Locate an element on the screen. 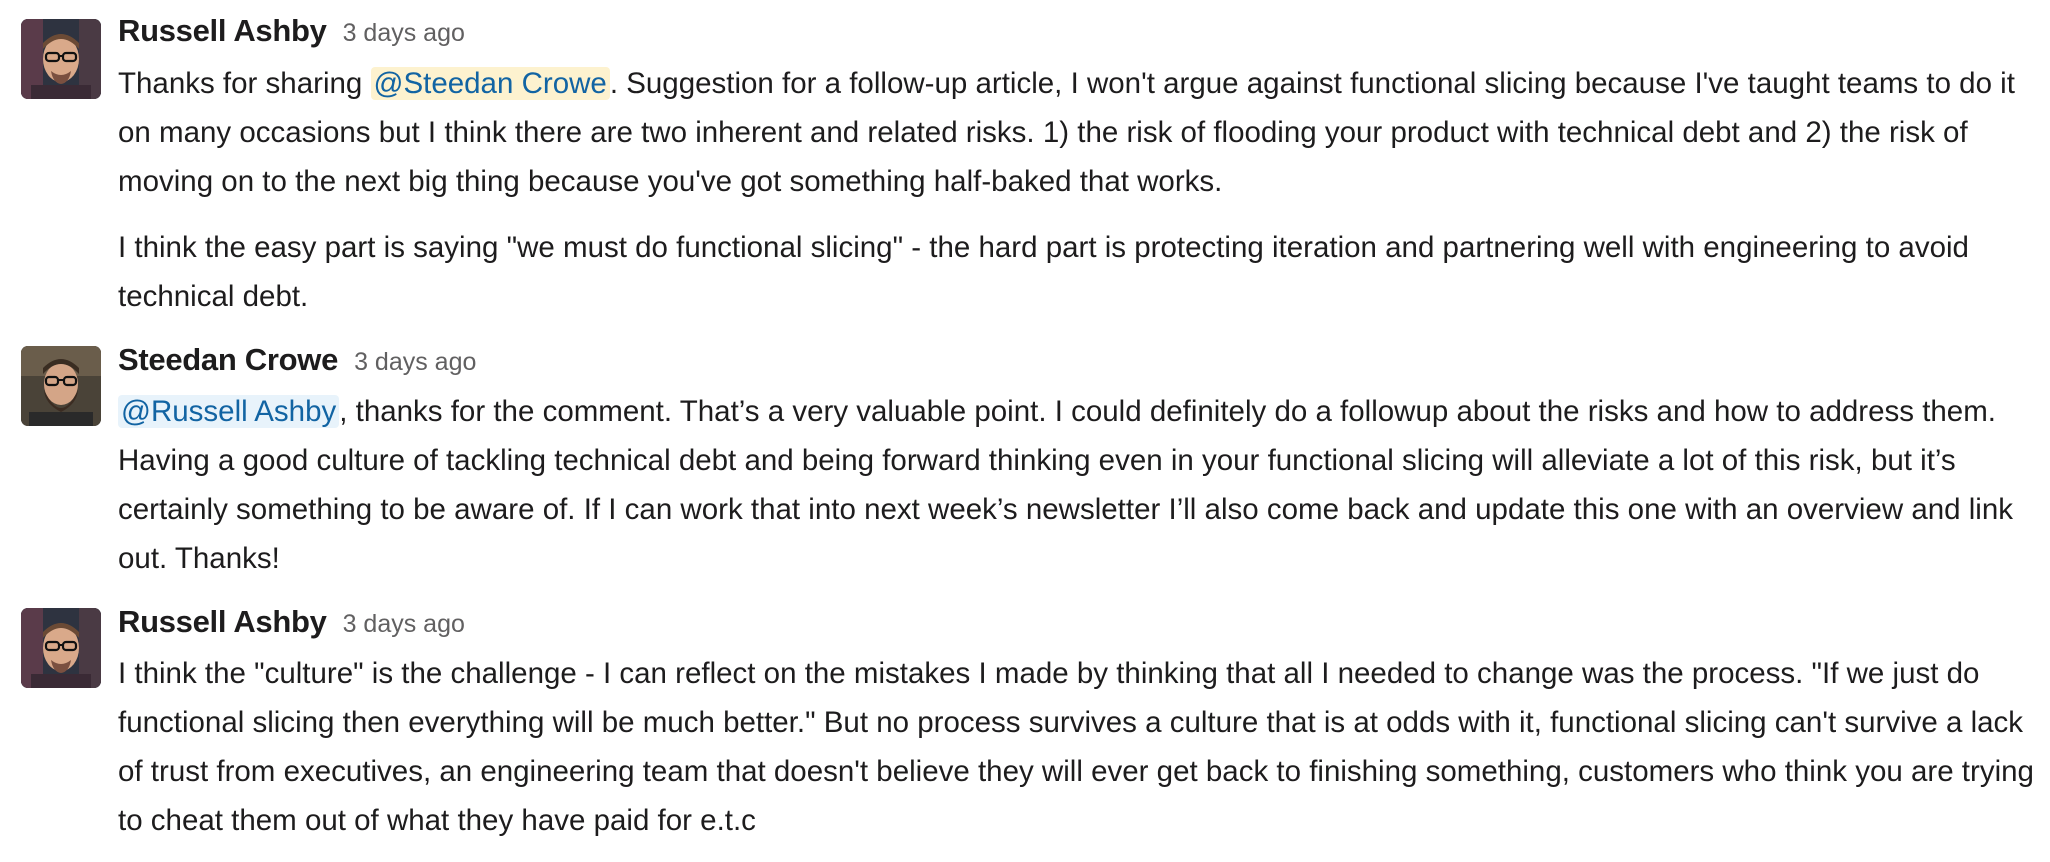 The image size is (2050, 862). steedan-crowe-avatar-icon is located at coordinates (61, 386).